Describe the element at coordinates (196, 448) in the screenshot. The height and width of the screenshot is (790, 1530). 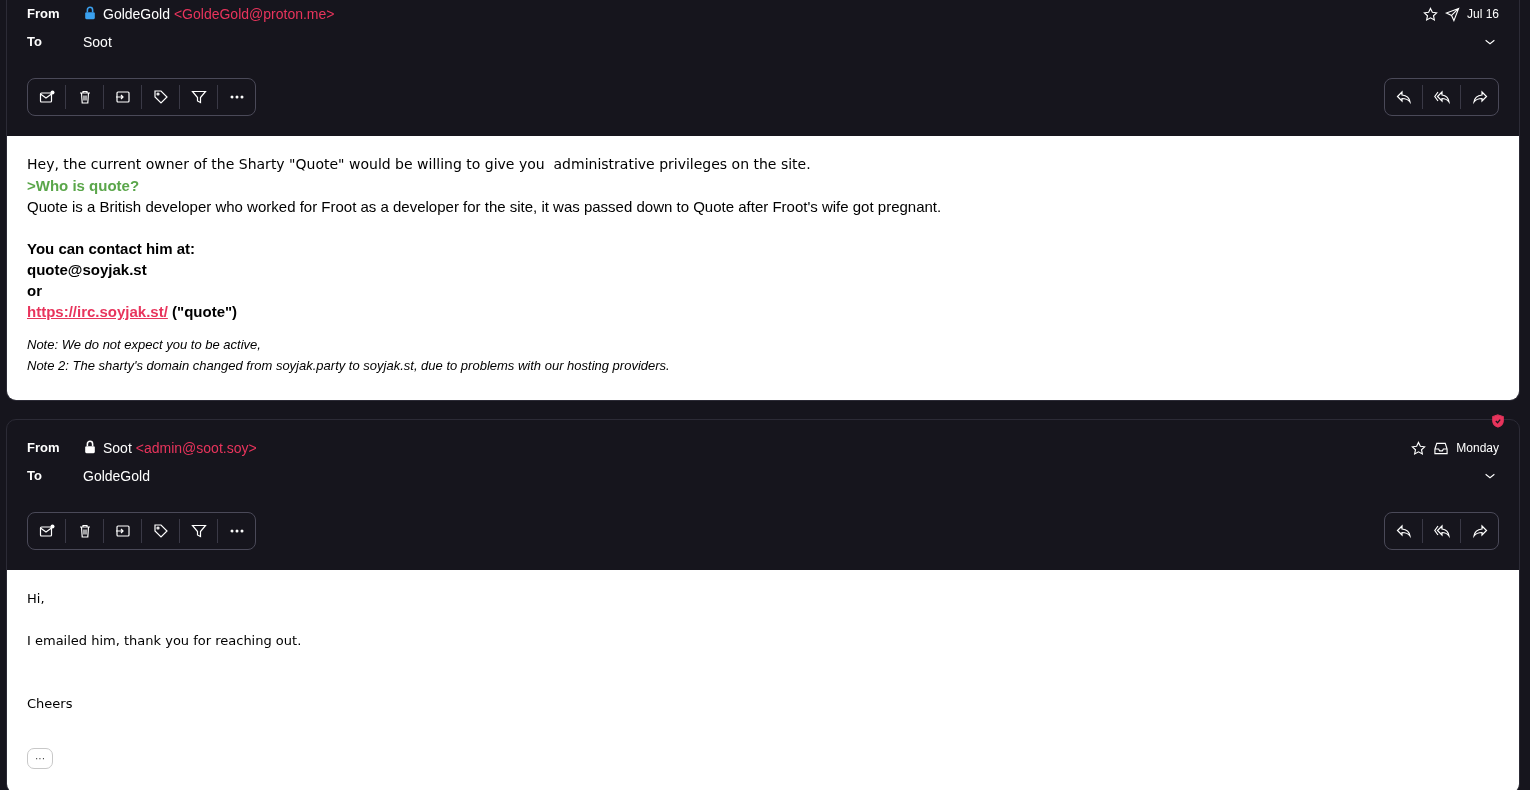
I see `sender-address: <admin@soot.soy>` at that location.